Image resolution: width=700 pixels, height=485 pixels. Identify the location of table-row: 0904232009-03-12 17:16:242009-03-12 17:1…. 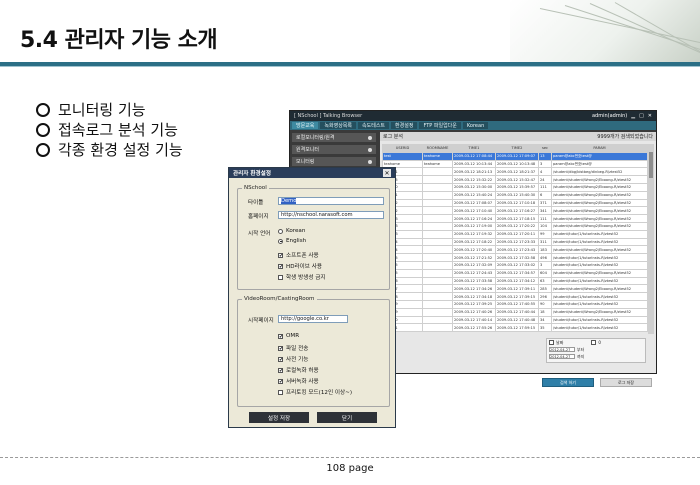
(515, 218).